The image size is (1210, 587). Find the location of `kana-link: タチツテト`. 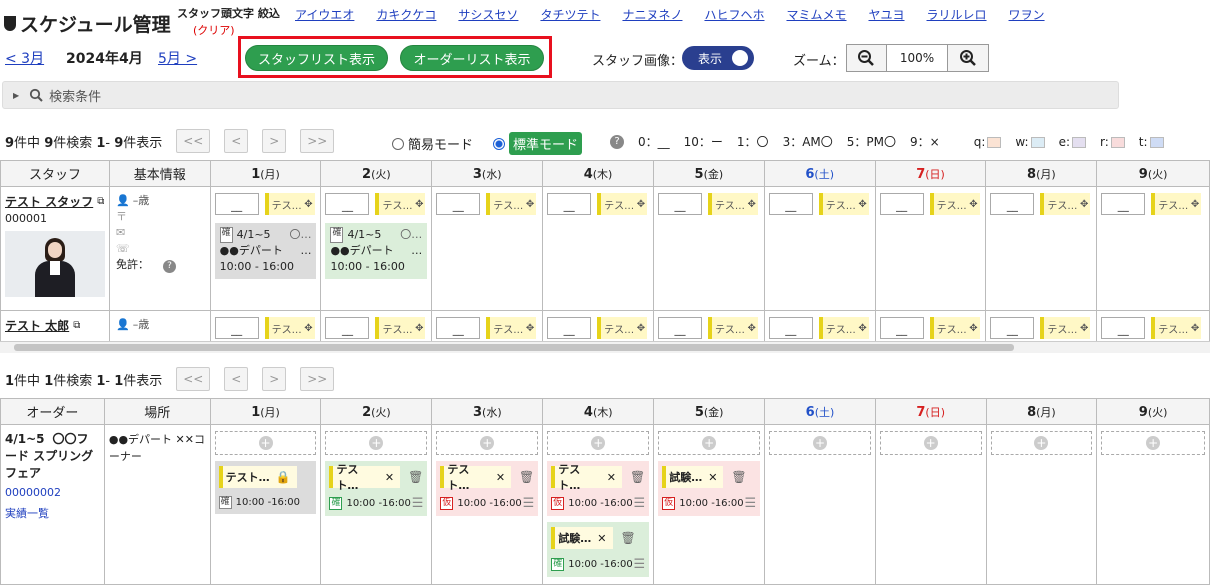

kana-link: タチツテト is located at coordinates (570, 14).